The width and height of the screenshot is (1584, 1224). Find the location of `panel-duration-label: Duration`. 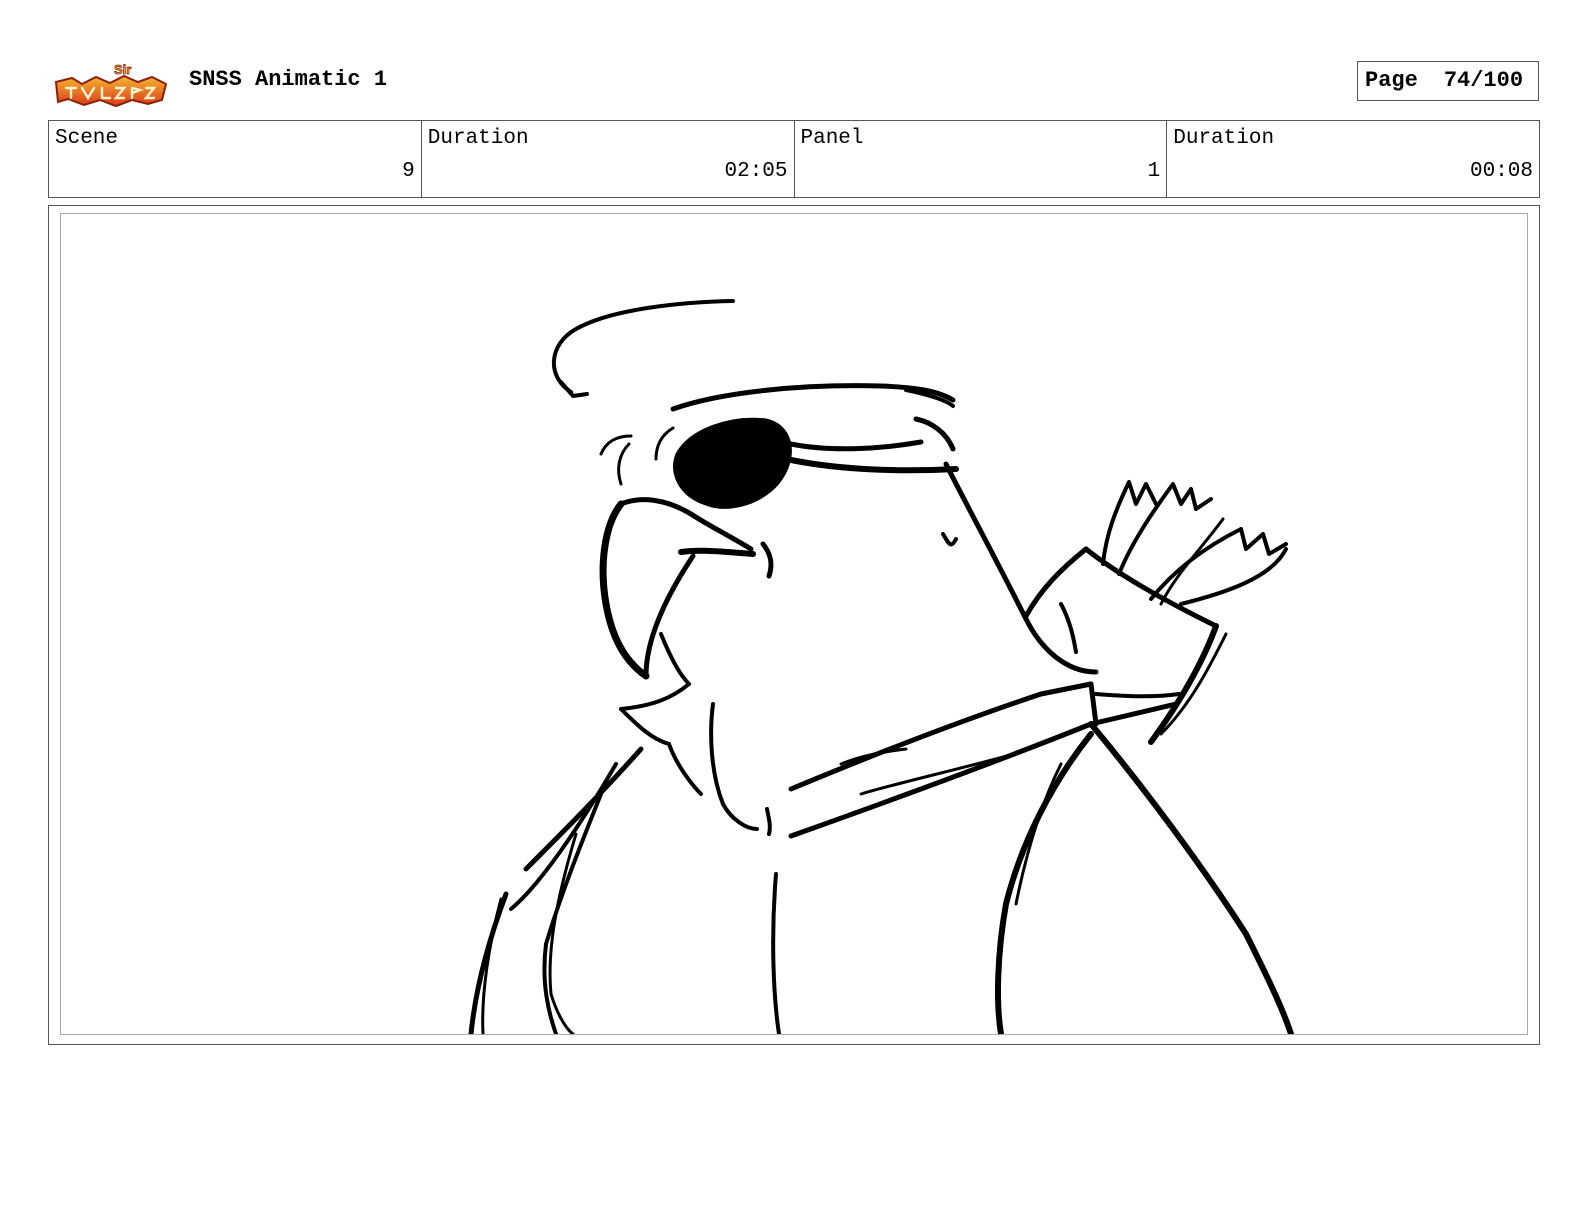

panel-duration-label: Duration is located at coordinates (1224, 138).